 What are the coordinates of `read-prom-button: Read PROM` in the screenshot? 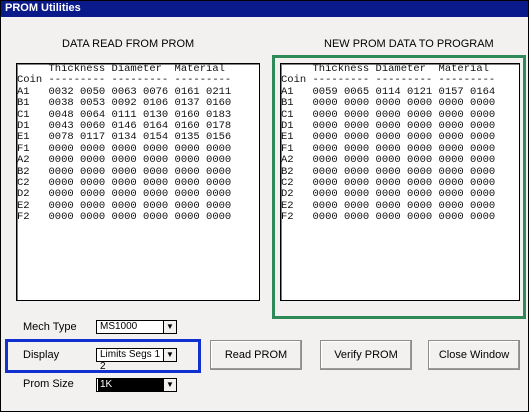 It's located at (256, 355).